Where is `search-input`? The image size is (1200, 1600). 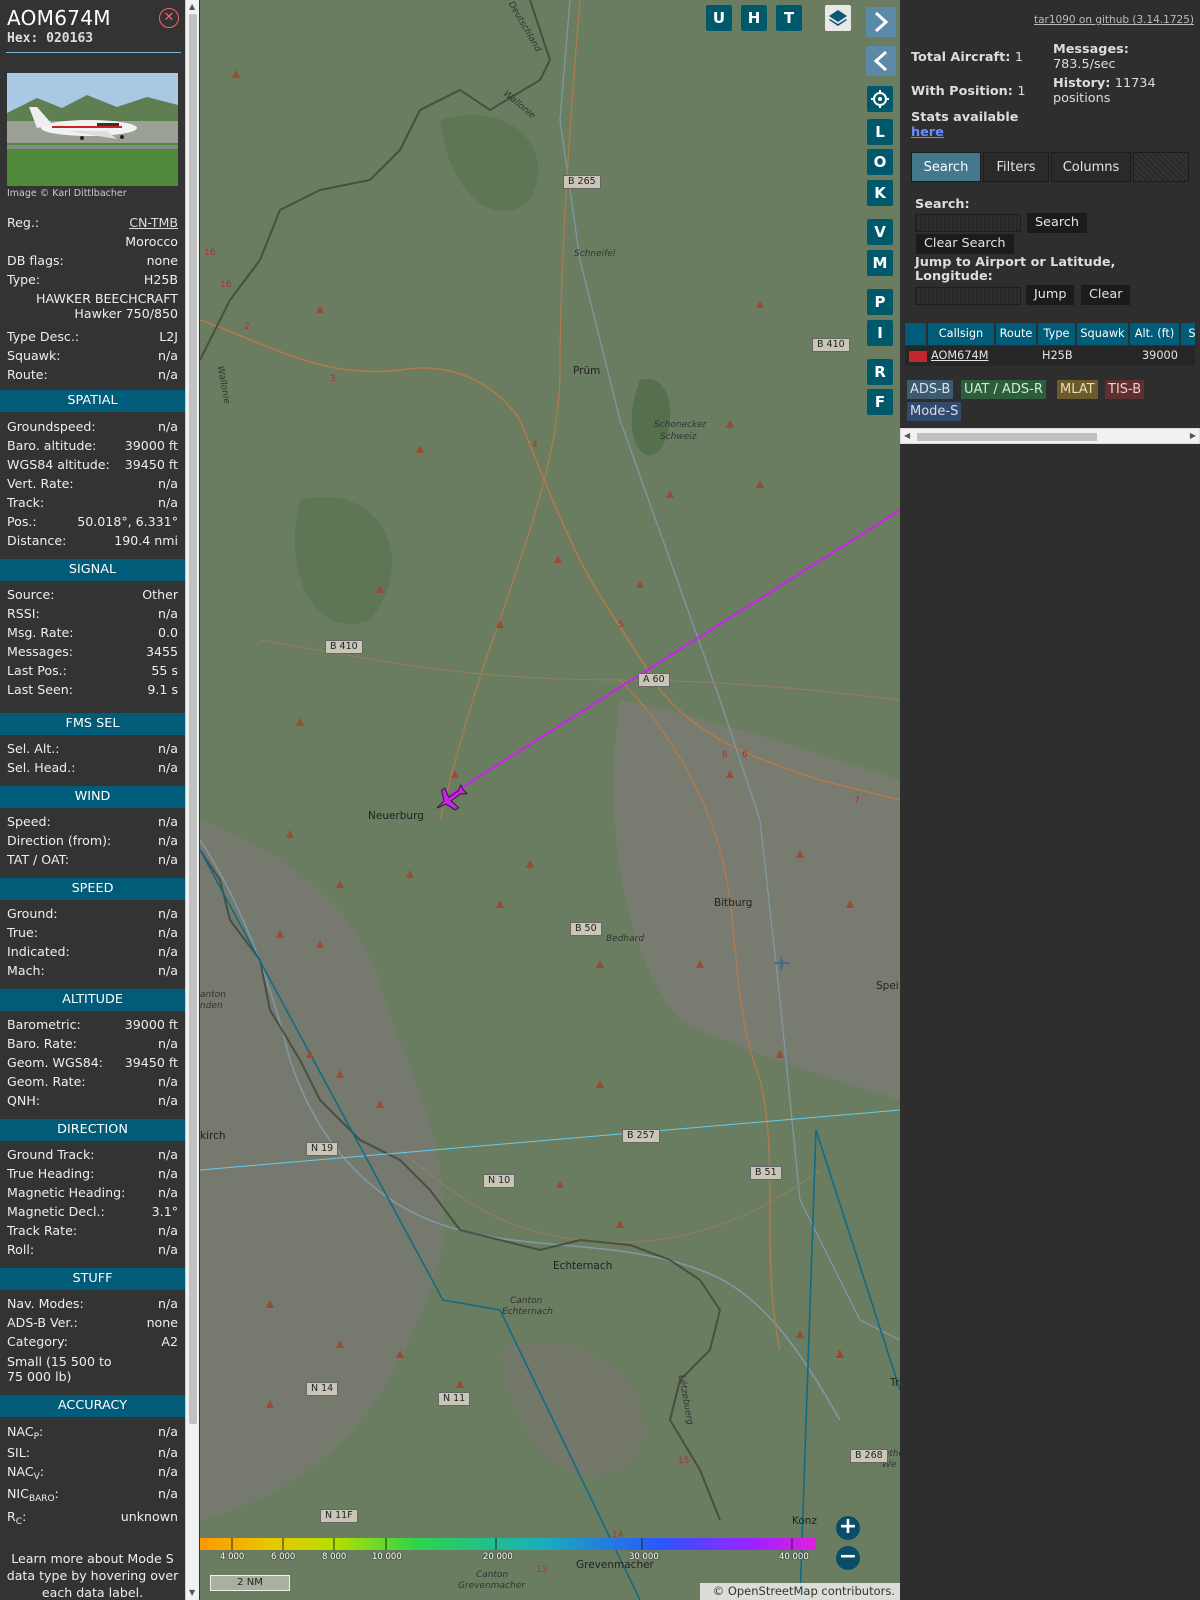 search-input is located at coordinates (968, 223).